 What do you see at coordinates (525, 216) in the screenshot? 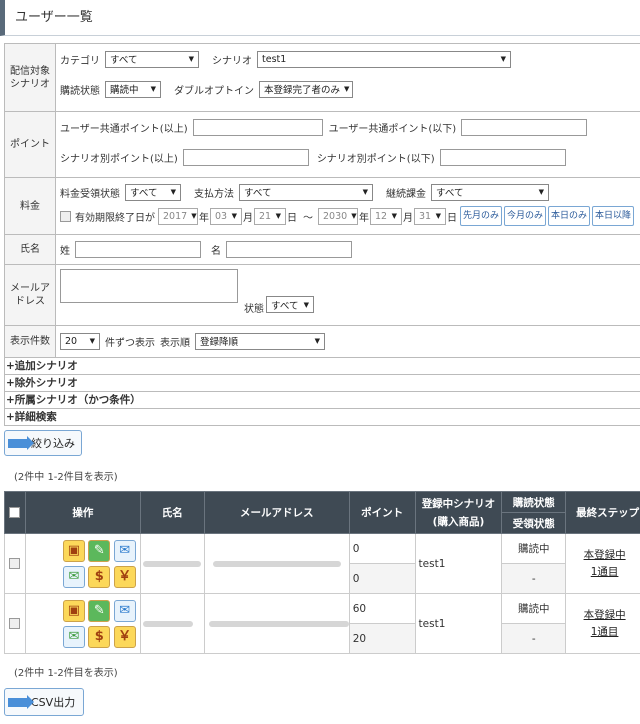
I see `this-month-button: 今月のみ` at bounding box center [525, 216].